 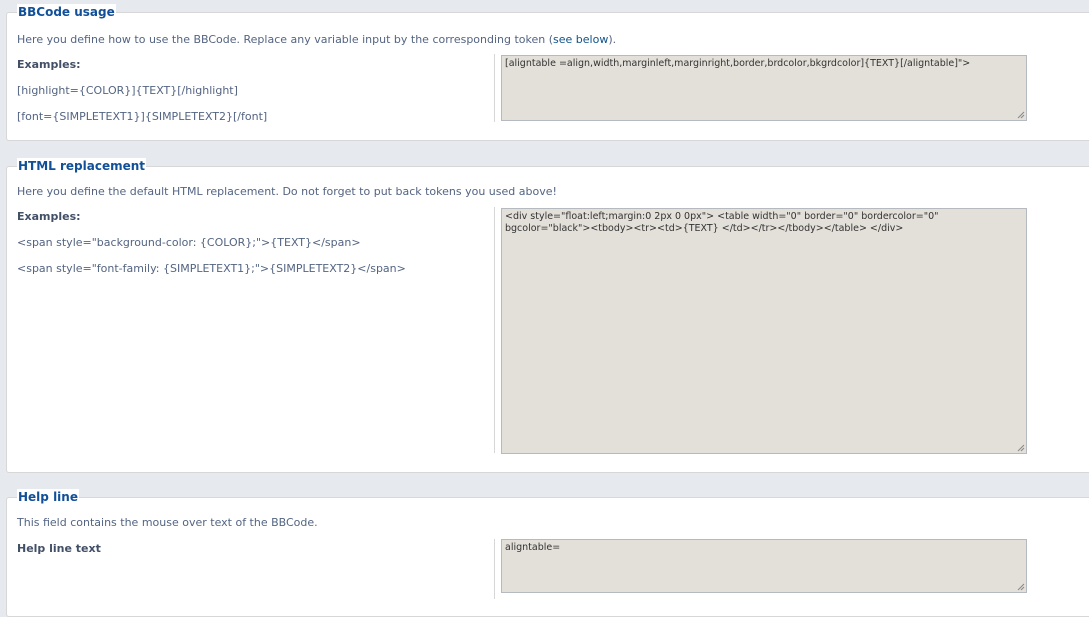 I want to click on help-line-divider, so click(x=494, y=569).